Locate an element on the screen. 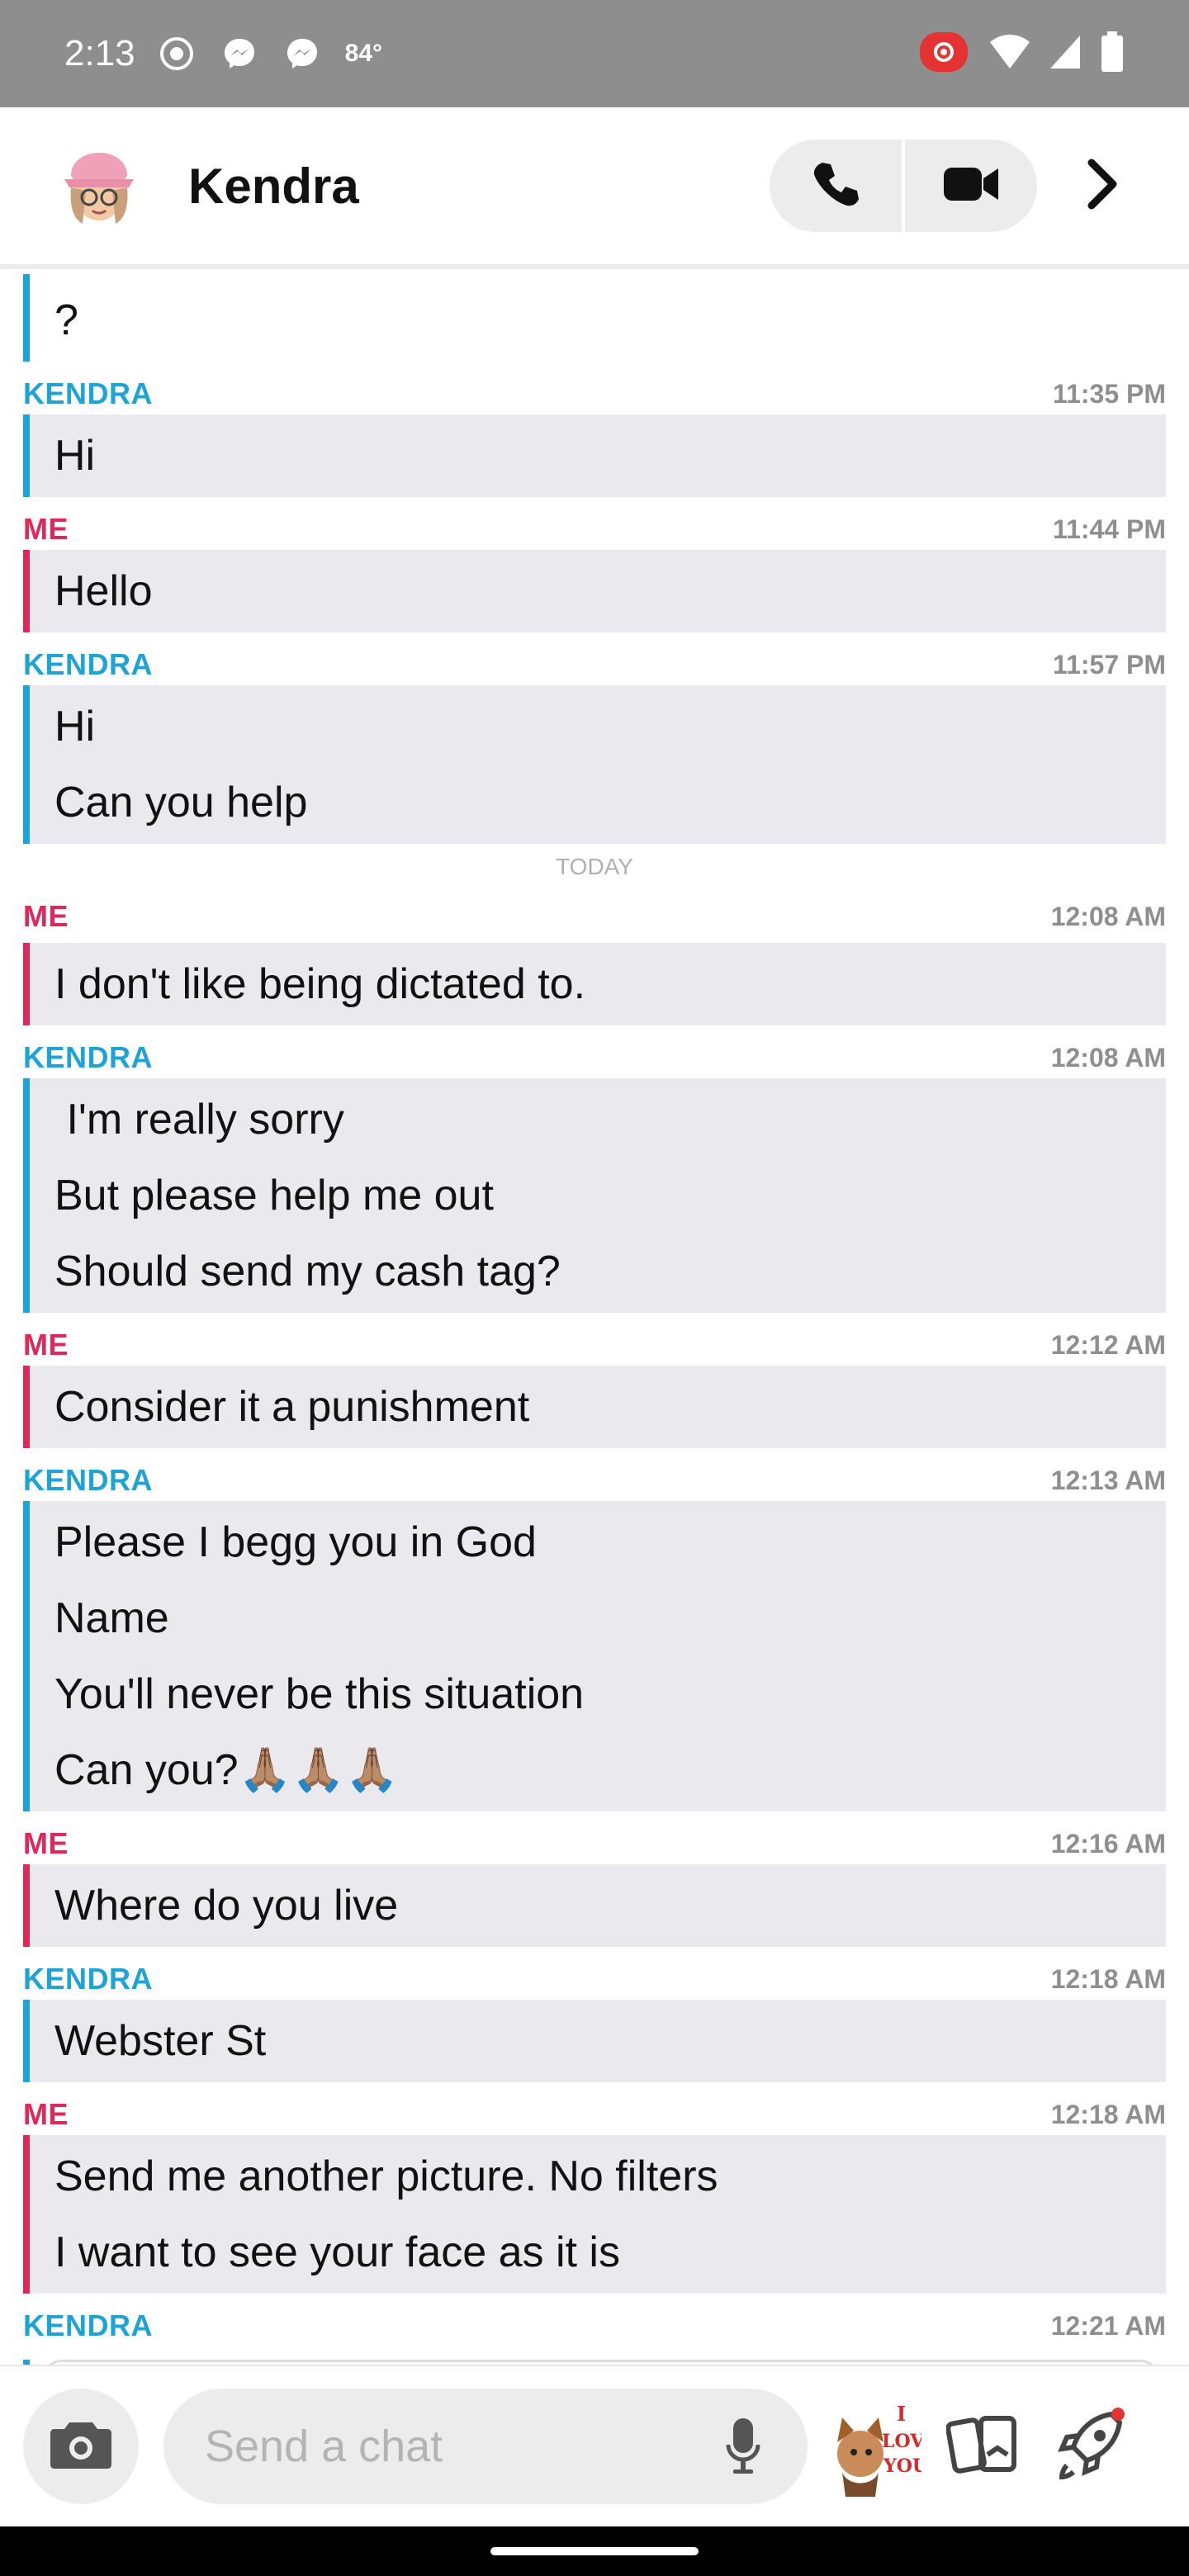 This screenshot has width=1189, height=2576. message-bubble: I don't like being dictated to. is located at coordinates (594, 984).